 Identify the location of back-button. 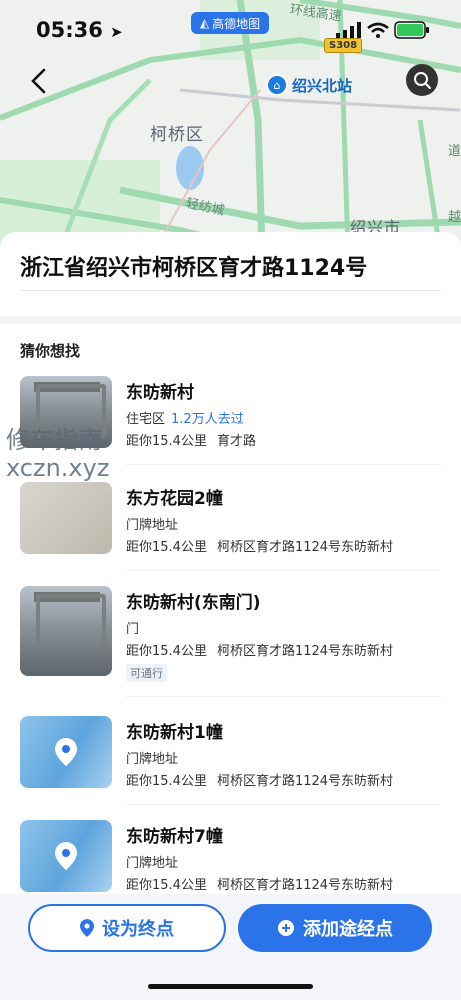
(39, 81).